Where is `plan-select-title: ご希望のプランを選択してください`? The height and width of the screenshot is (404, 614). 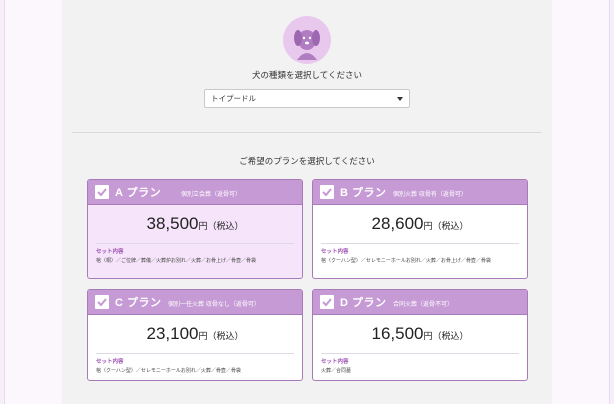 plan-select-title: ご希望のプランを選択してください is located at coordinates (307, 162).